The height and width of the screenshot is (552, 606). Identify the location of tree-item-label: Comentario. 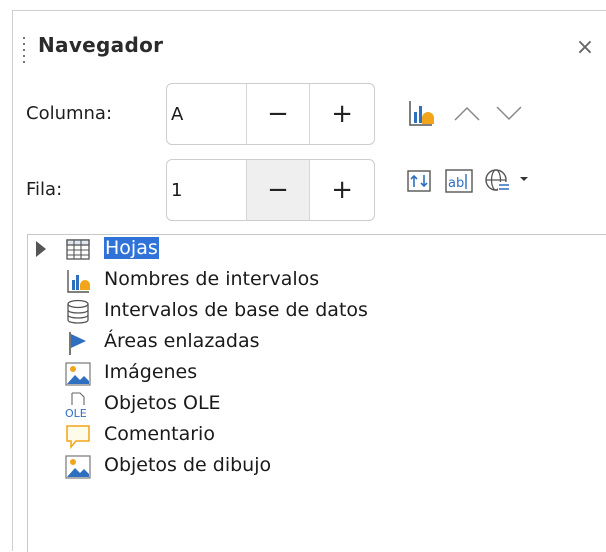
(159, 434).